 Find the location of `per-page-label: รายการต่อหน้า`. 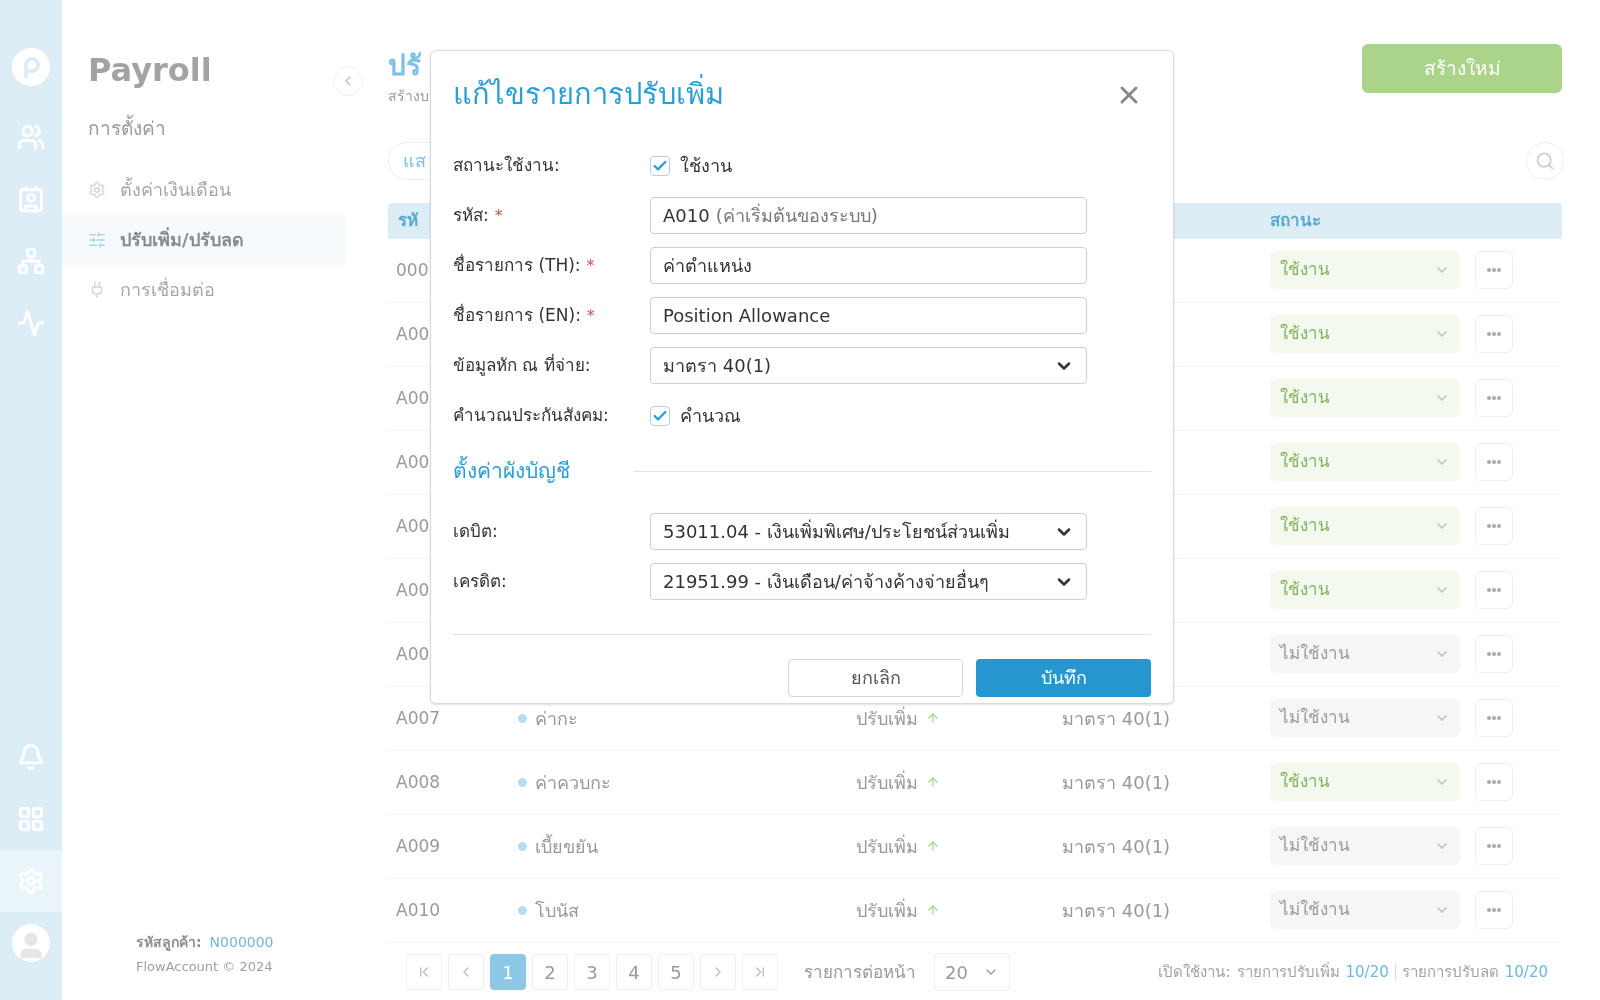

per-page-label: รายการต่อหน้า is located at coordinates (860, 972).